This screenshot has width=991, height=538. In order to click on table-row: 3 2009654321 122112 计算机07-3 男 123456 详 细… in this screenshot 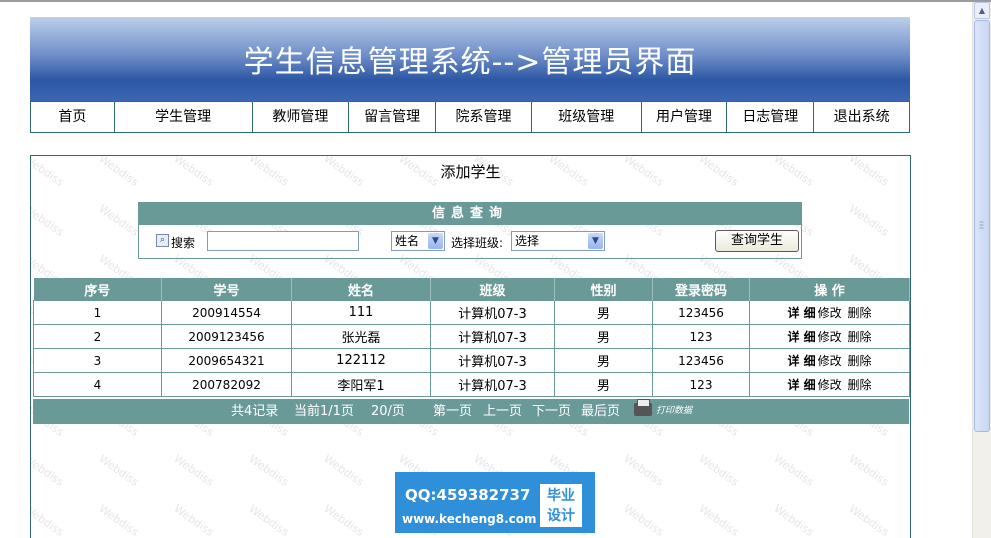, I will do `click(471, 360)`.